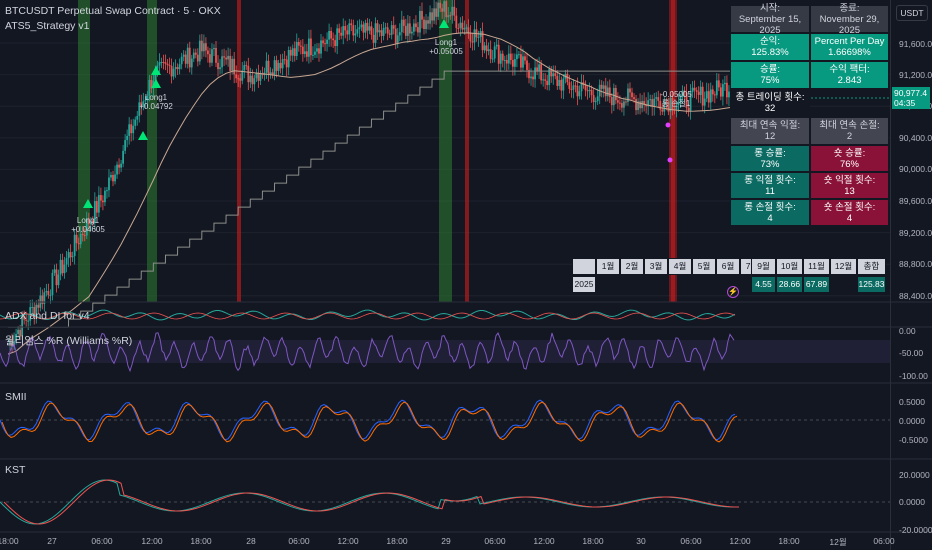 Image resolution: width=932 pixels, height=550 pixels. I want to click on lightning-icon: ⚡, so click(733, 292).